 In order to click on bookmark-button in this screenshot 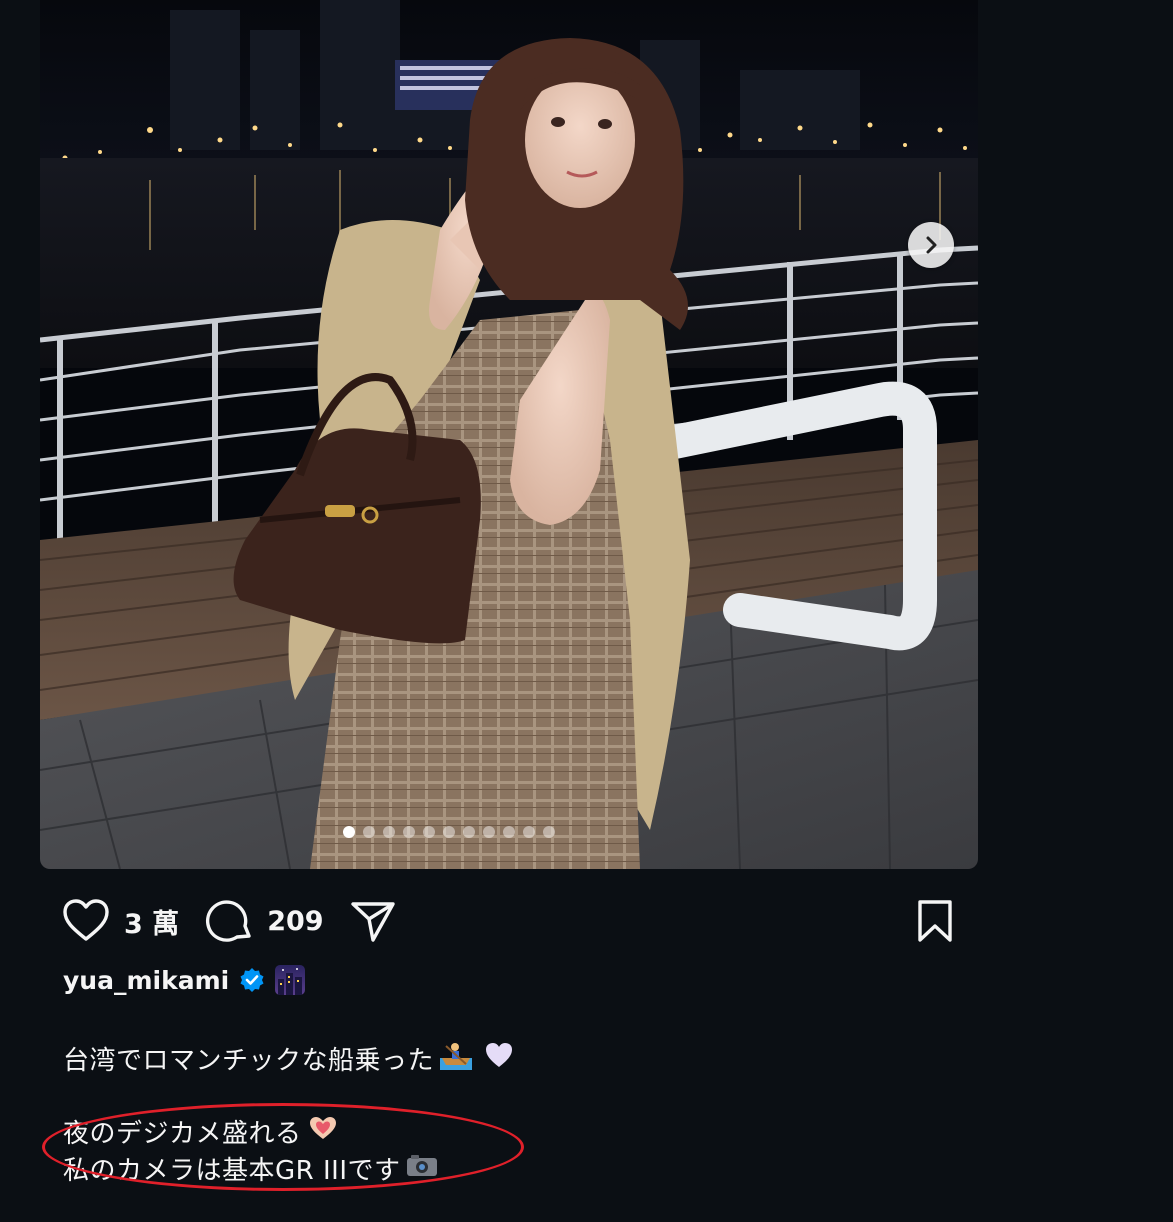, I will do `click(935, 921)`.